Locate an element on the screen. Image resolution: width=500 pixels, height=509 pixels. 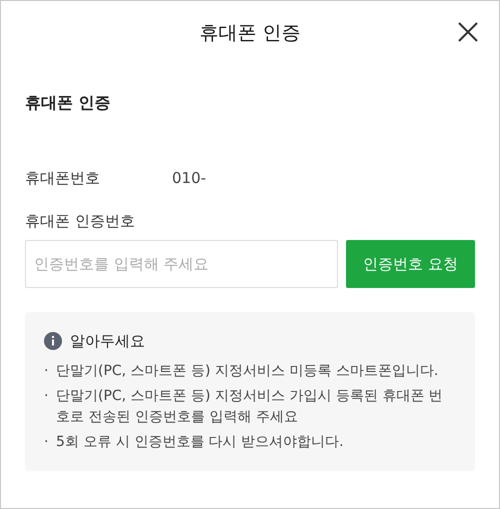
request-code-button: 인증번호 요청 is located at coordinates (410, 264).